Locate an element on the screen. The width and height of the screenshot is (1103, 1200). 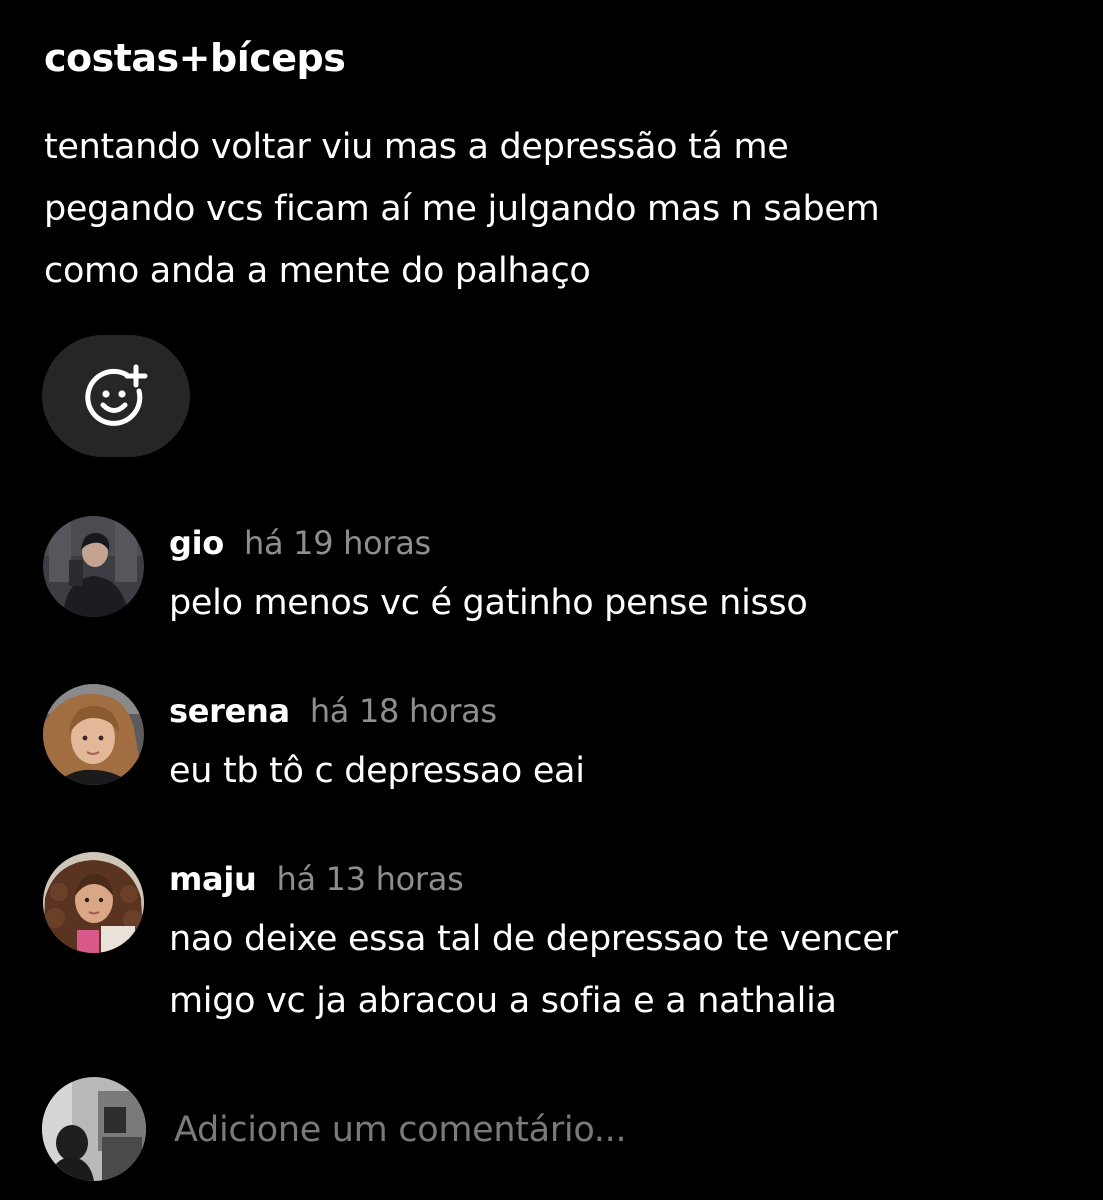
comment-meta: serena há 18 horas is located at coordinates (333, 714).